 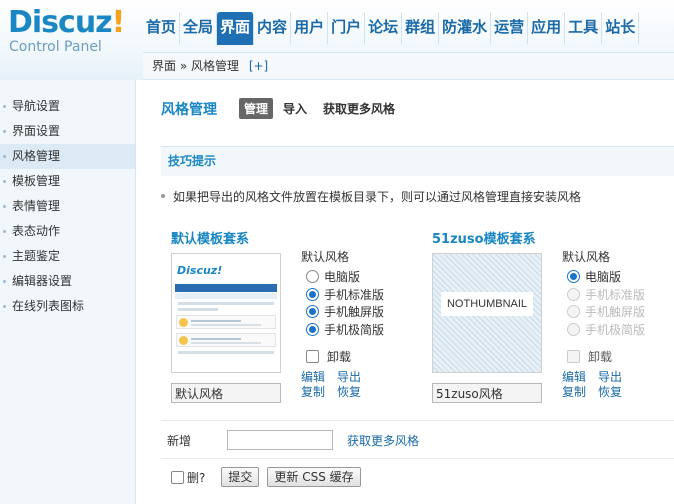 What do you see at coordinates (314, 477) in the screenshot?
I see `refresh-css-cache-button: 更新 CSS 缓存` at bounding box center [314, 477].